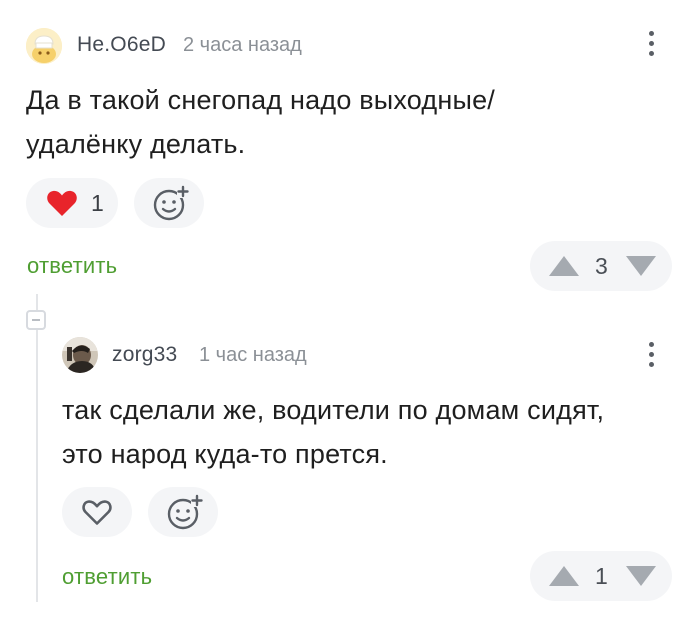 Image resolution: width=700 pixels, height=618 pixels. Describe the element at coordinates (121, 45) in the screenshot. I see `author-name: He.O6eD` at that location.